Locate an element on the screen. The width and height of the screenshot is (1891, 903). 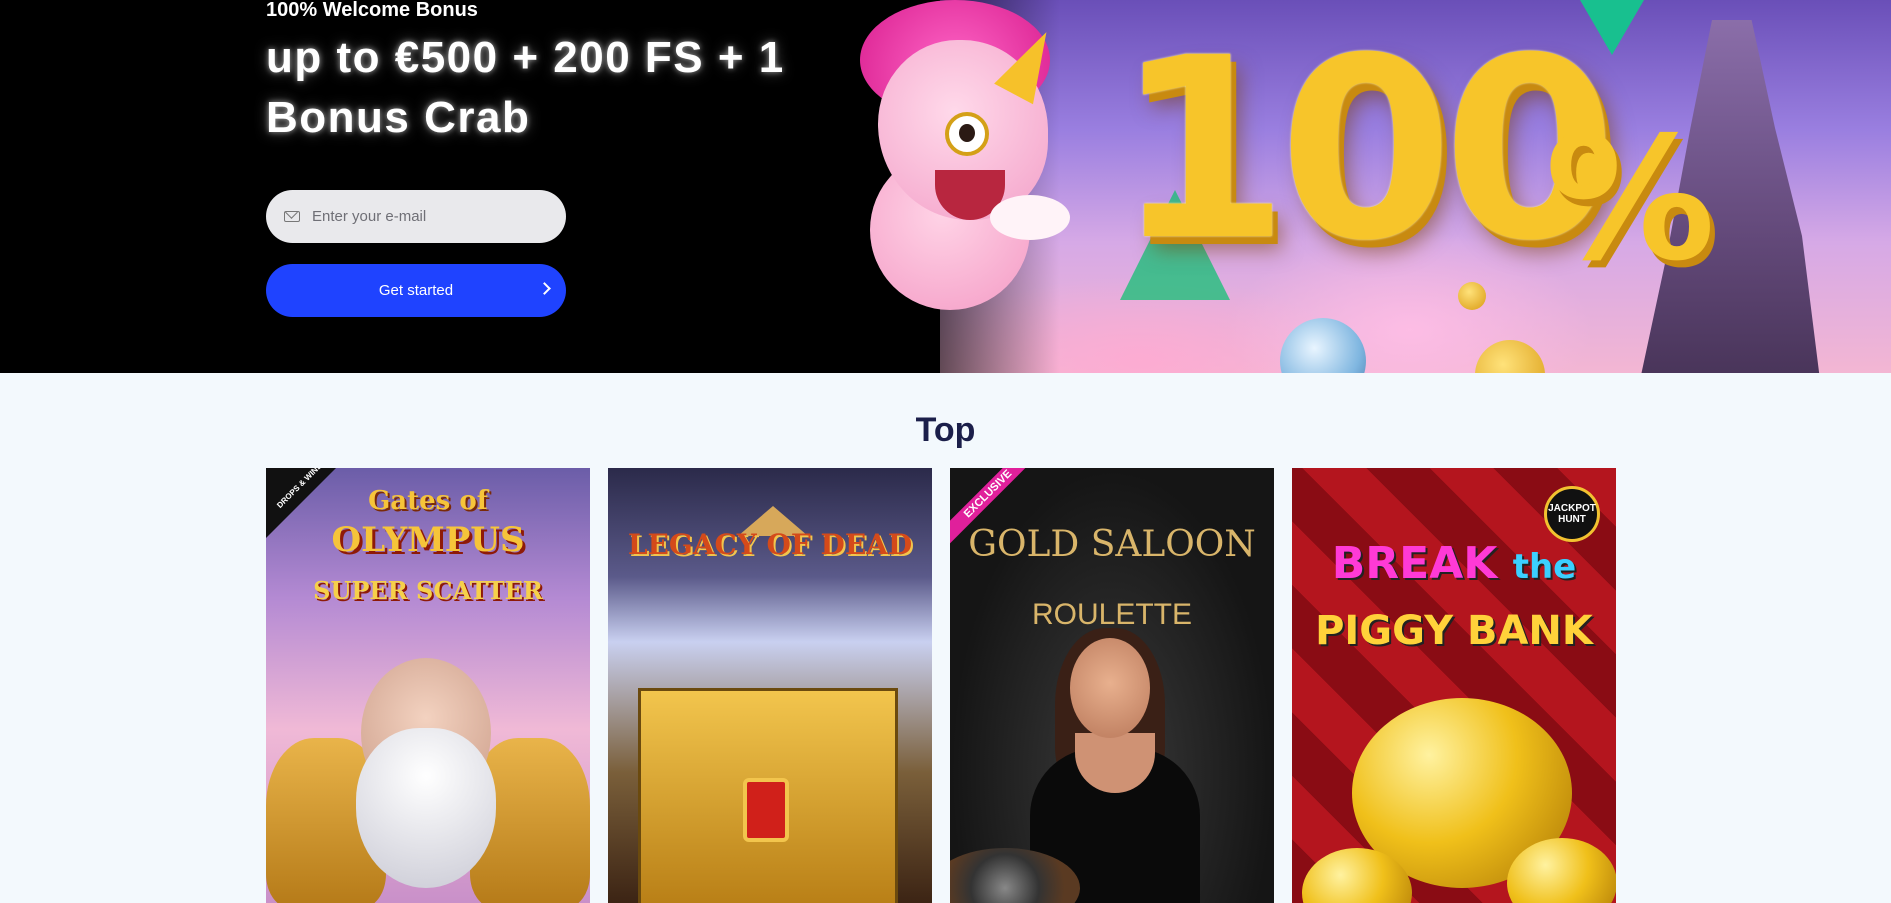
hero-percent-graphic: % is located at coordinates (1630, 200).